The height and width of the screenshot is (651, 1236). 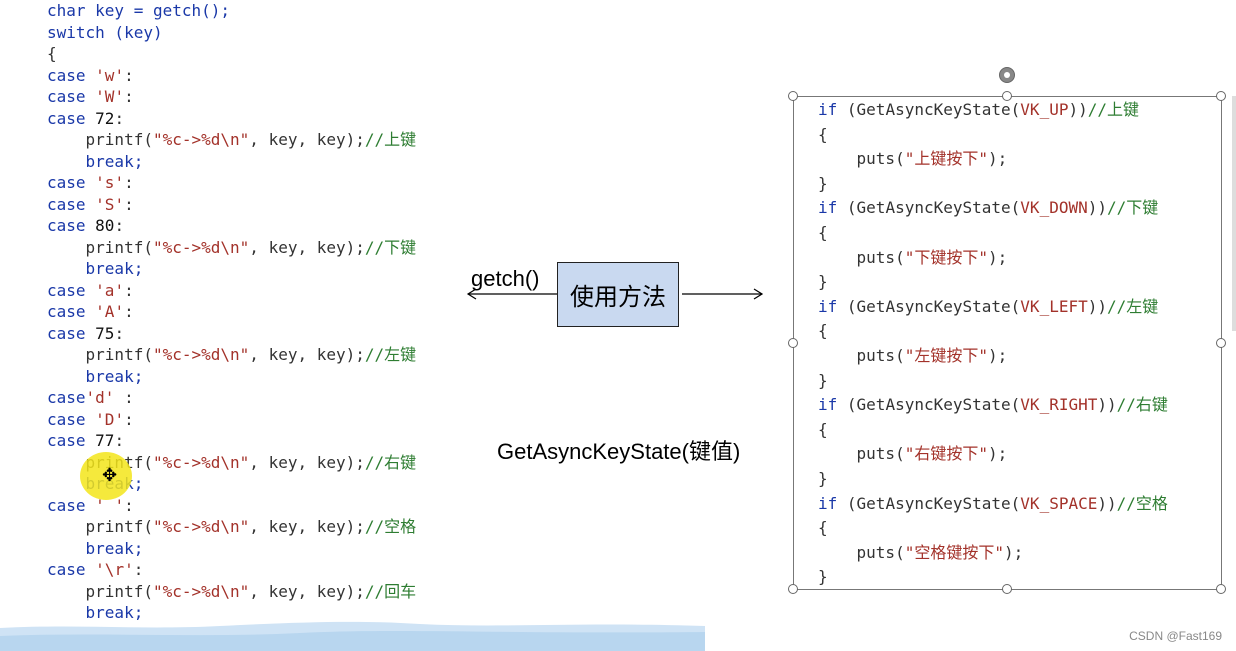 I want to click on resize-handle-nw, so click(x=793, y=96).